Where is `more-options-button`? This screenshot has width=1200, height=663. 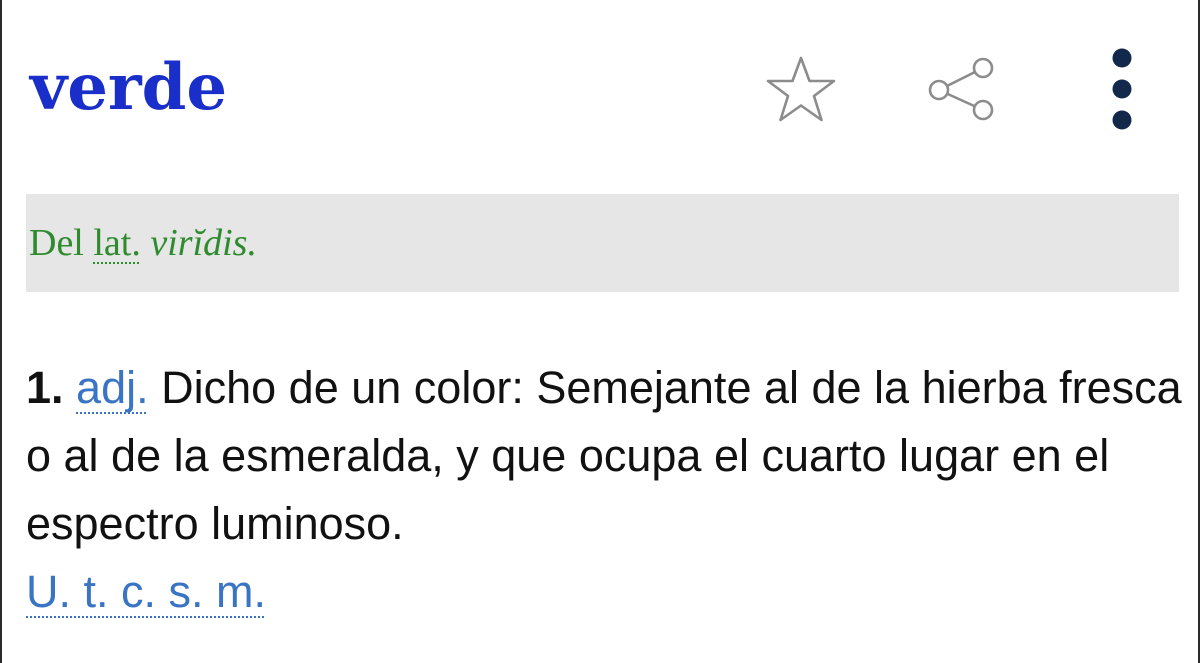 more-options-button is located at coordinates (1122, 90).